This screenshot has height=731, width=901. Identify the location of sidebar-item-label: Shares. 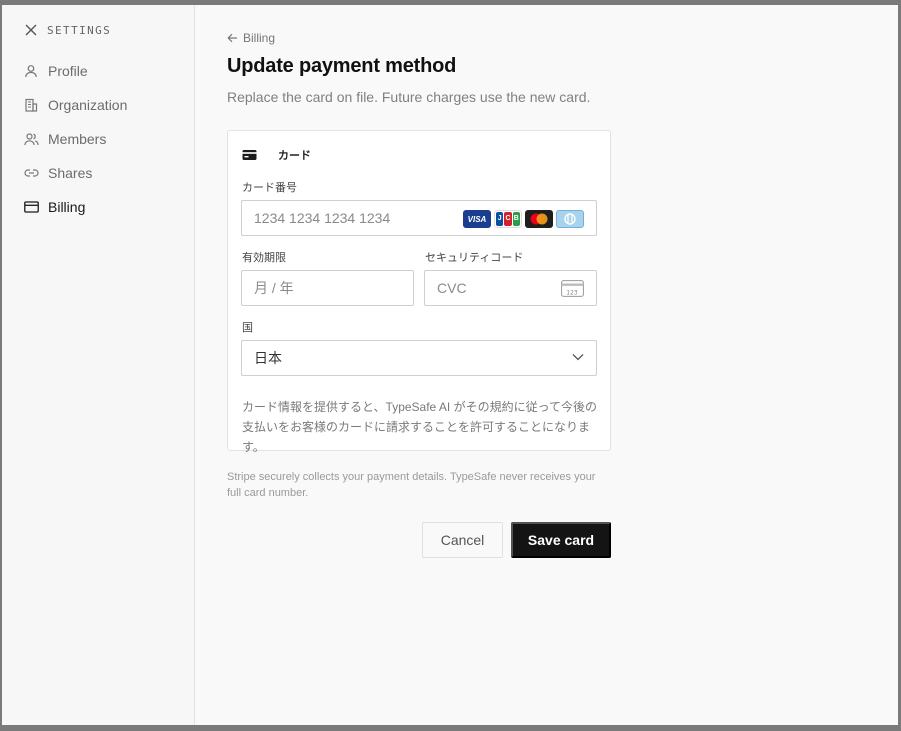
(70, 173).